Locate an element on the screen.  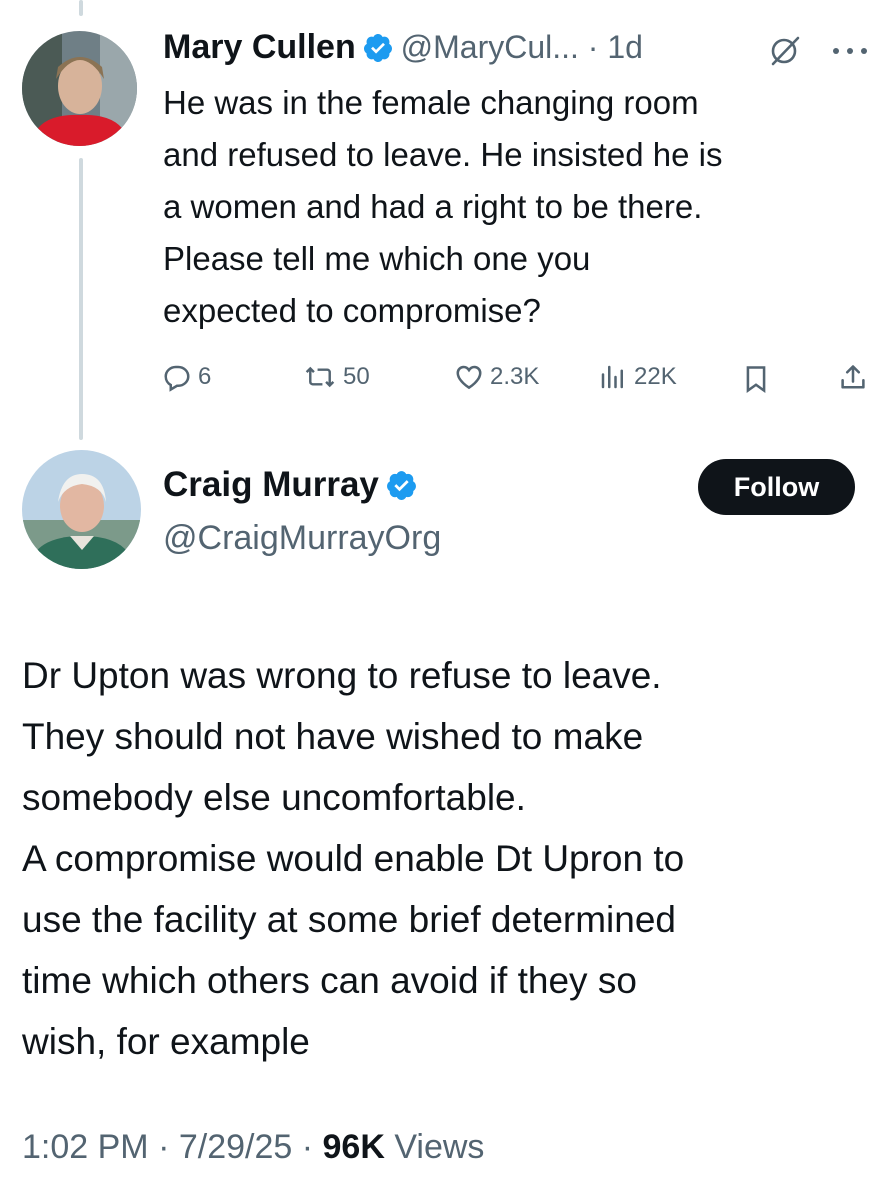
tweet-meta: 1:02 PM · 7/29/25 · 96K Views is located at coordinates (253, 1147).